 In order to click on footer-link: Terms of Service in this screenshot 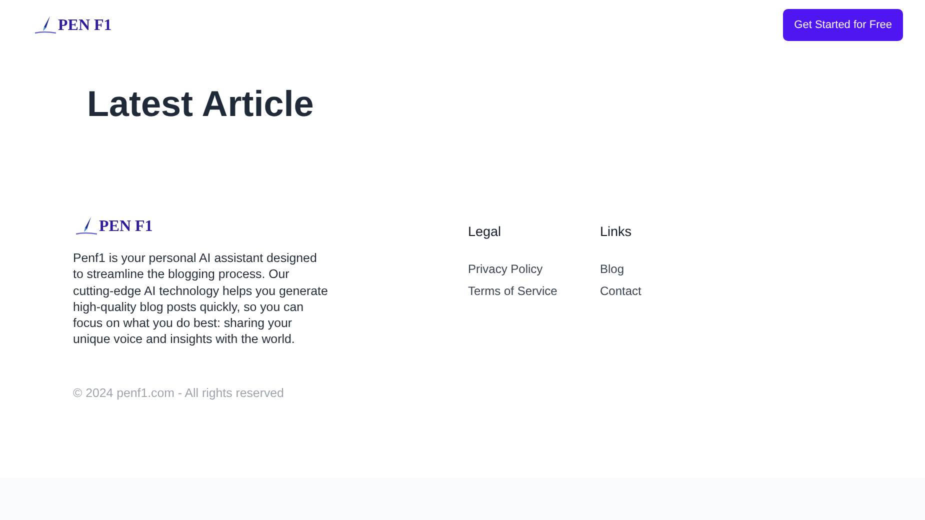, I will do `click(534, 291)`.